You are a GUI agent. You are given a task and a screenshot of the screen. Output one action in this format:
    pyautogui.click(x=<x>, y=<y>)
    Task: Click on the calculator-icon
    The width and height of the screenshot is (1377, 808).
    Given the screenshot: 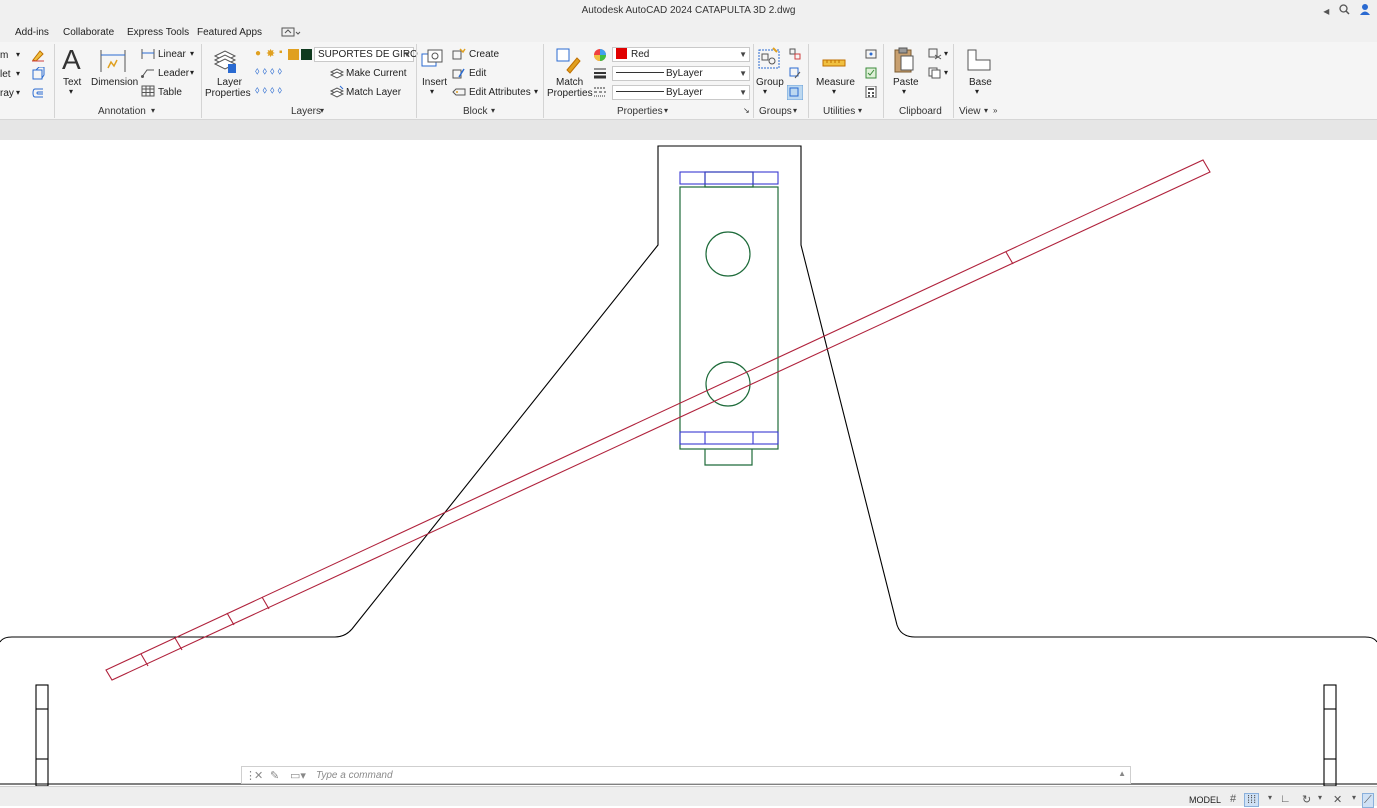 What is the action you would take?
    pyautogui.click(x=871, y=92)
    